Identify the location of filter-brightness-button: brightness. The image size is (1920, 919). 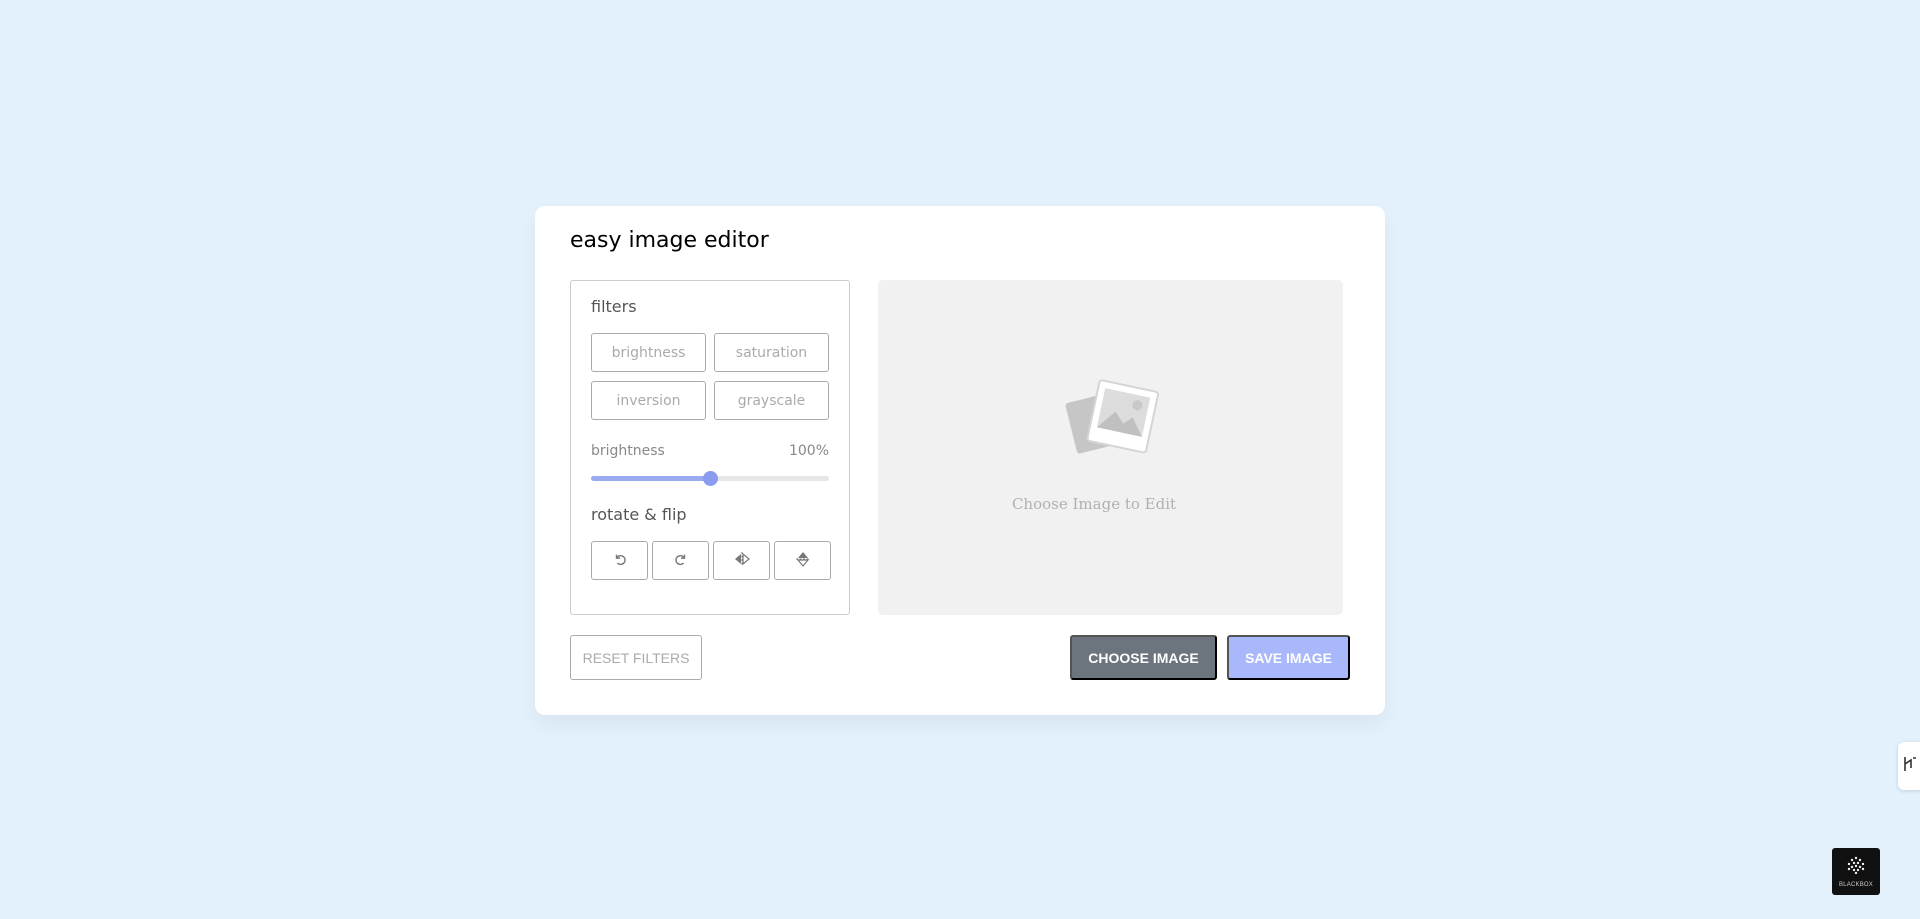
(648, 352).